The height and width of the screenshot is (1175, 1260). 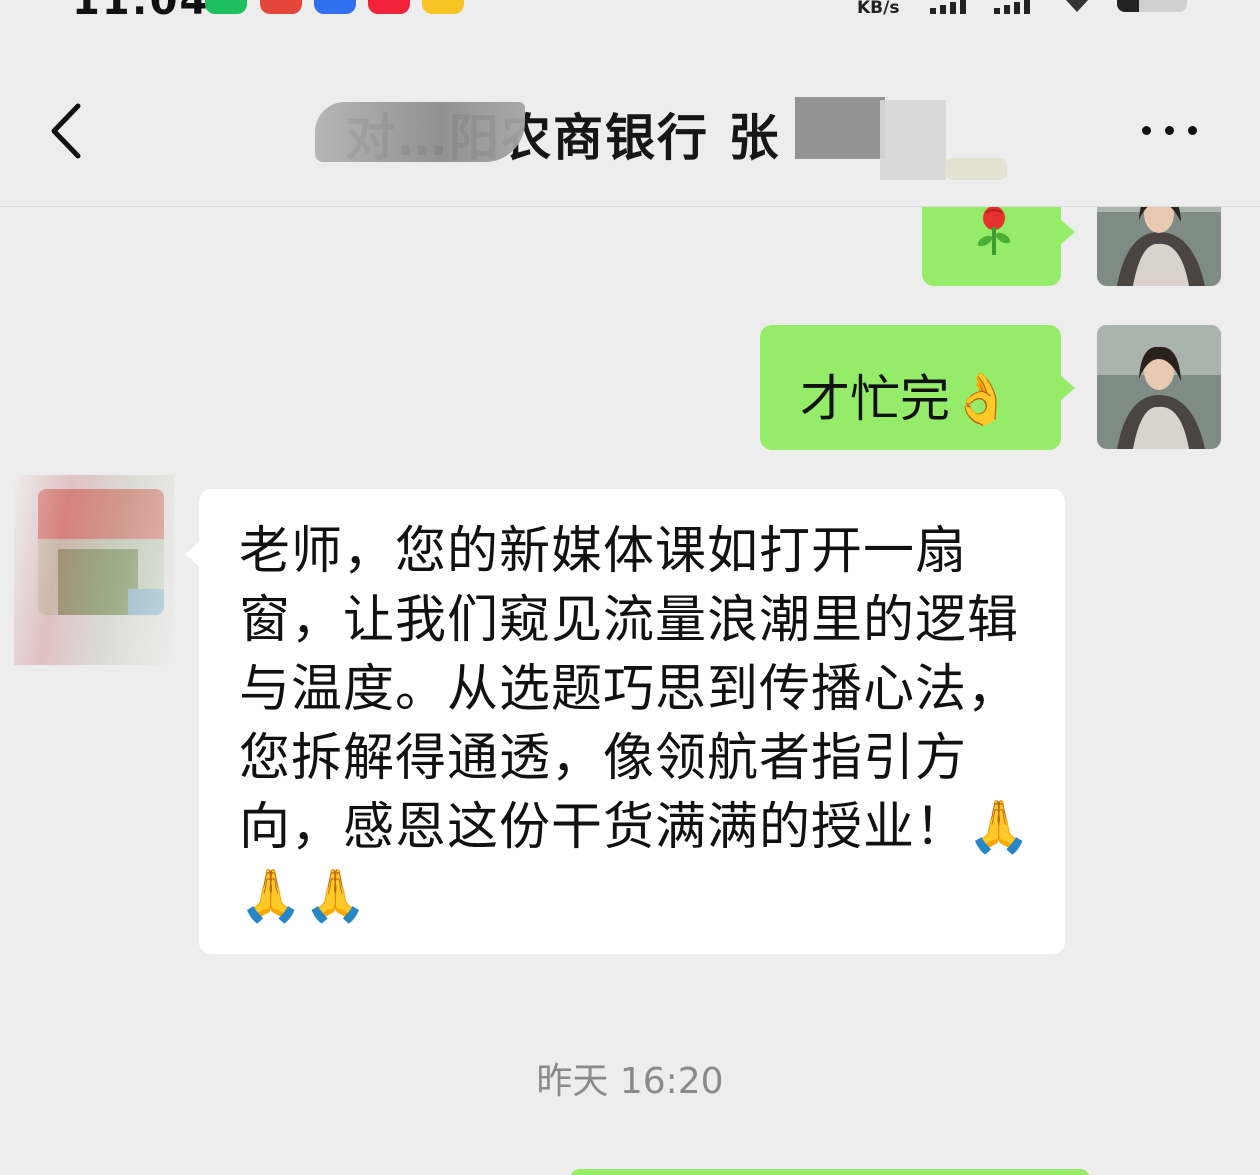 What do you see at coordinates (1170, 131) in the screenshot?
I see `more-button` at bounding box center [1170, 131].